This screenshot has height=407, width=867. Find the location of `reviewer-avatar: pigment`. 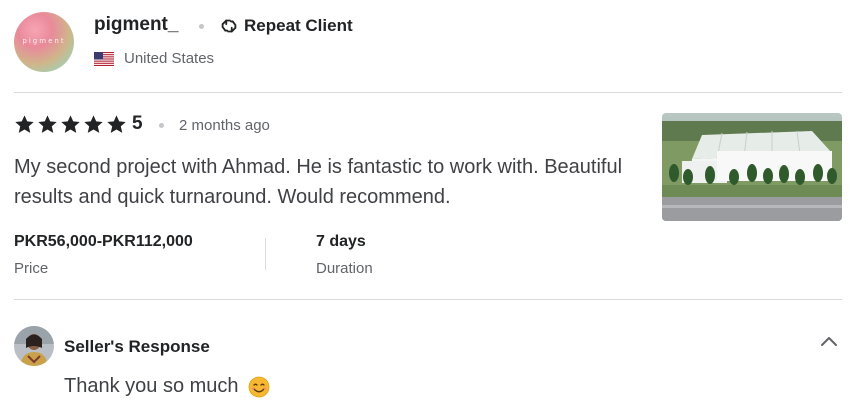

reviewer-avatar: pigment is located at coordinates (44, 42).